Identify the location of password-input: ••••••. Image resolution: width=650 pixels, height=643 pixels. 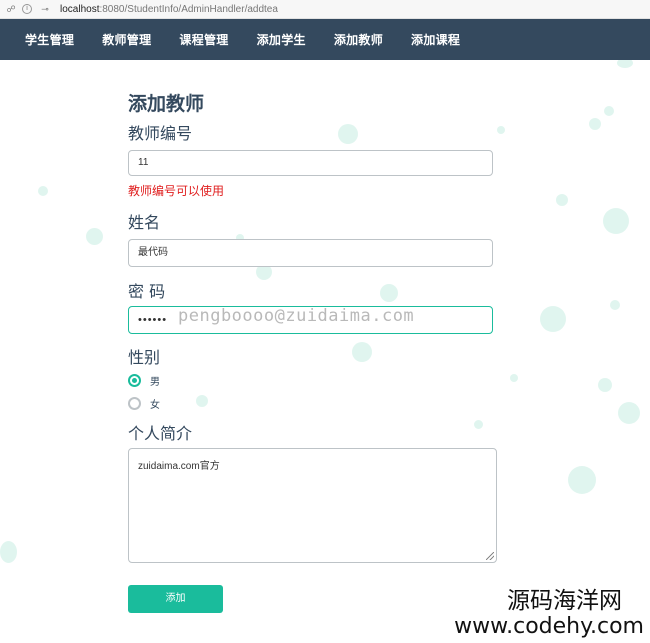
(310, 320).